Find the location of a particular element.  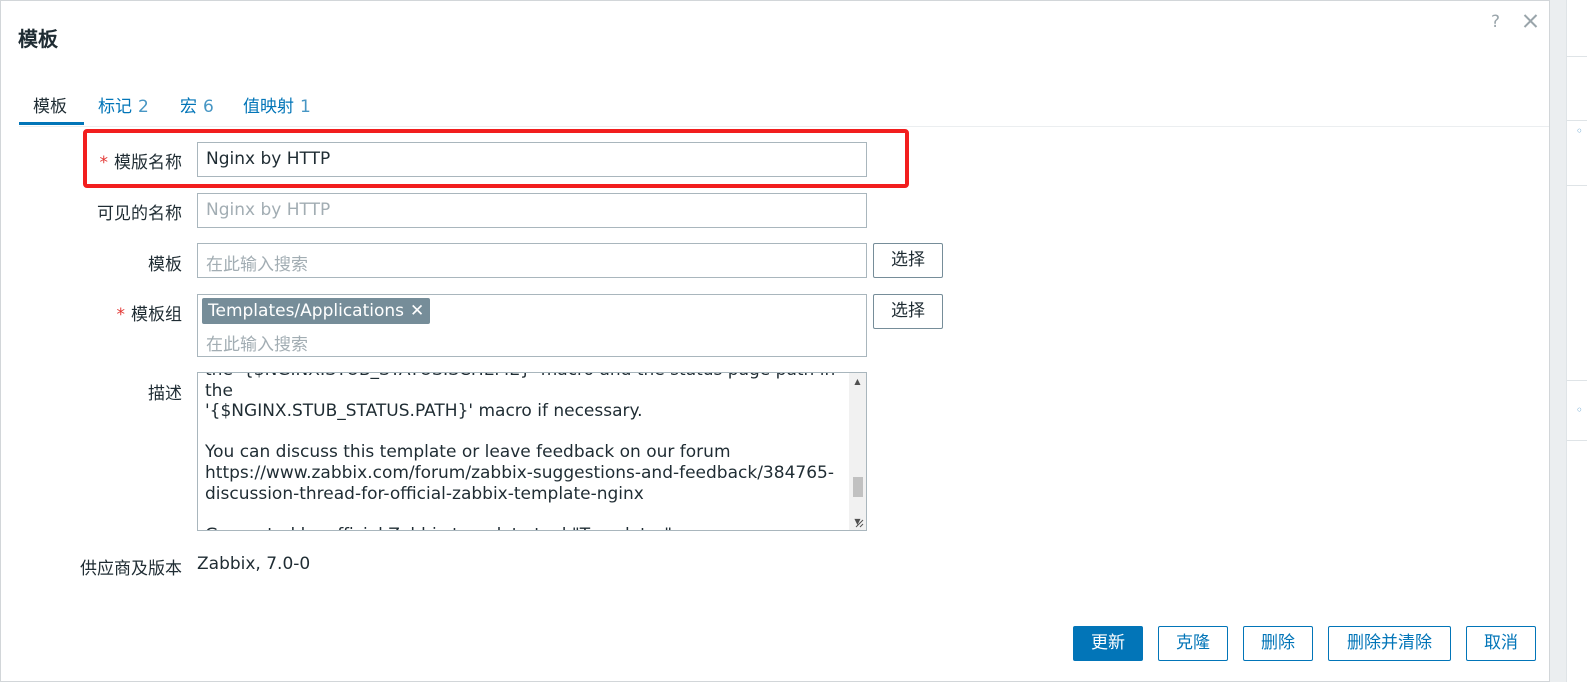

scroll-thumb is located at coordinates (858, 487).